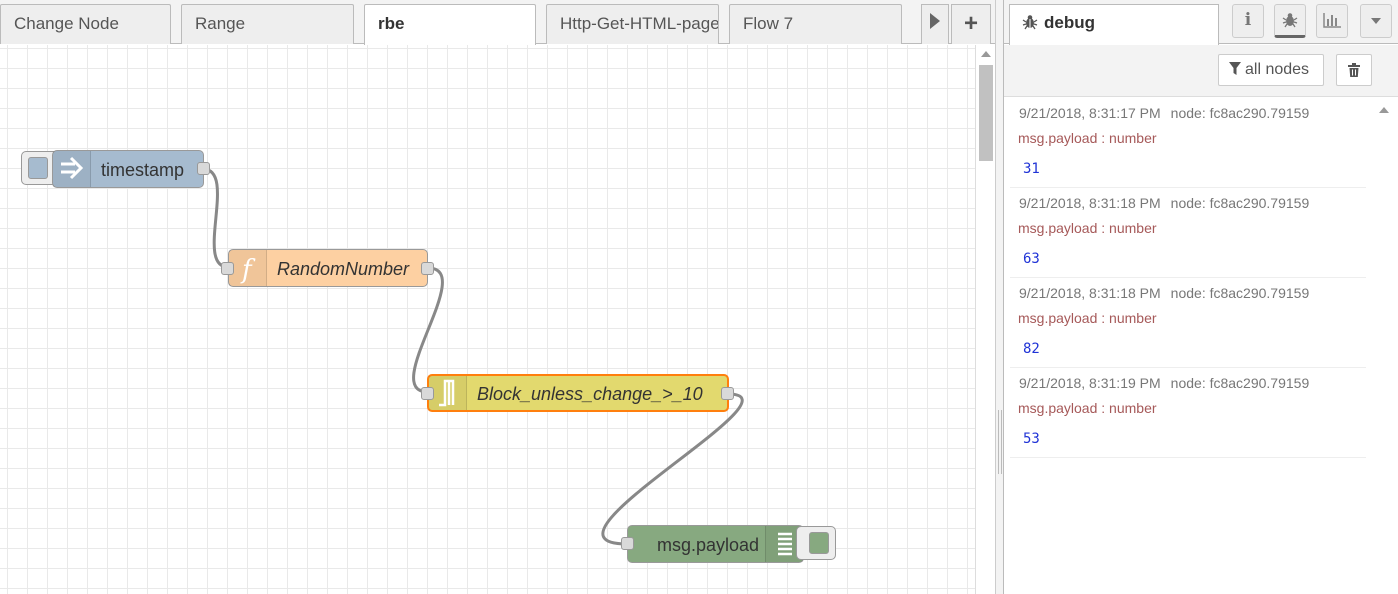 This screenshot has width=1398, height=594. I want to click on dashboard-tab-button, so click(1332, 21).